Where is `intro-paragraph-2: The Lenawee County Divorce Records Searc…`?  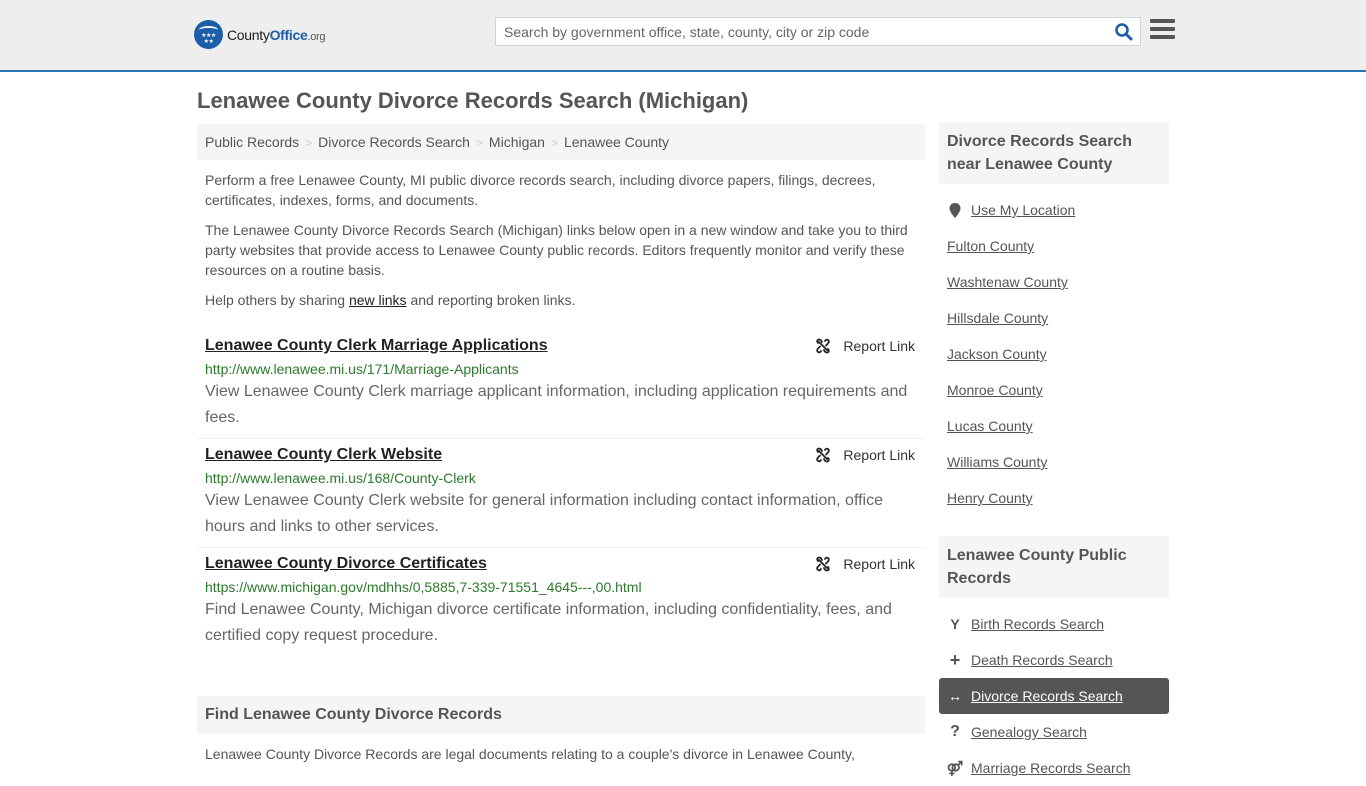 intro-paragraph-2: The Lenawee County Divorce Records Searc… is located at coordinates (556, 250).